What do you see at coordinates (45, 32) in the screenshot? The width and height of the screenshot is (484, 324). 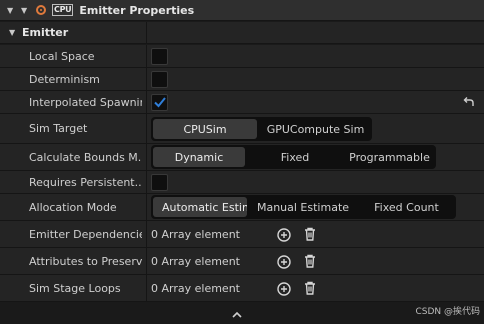 I see `section-label: Emitter` at bounding box center [45, 32].